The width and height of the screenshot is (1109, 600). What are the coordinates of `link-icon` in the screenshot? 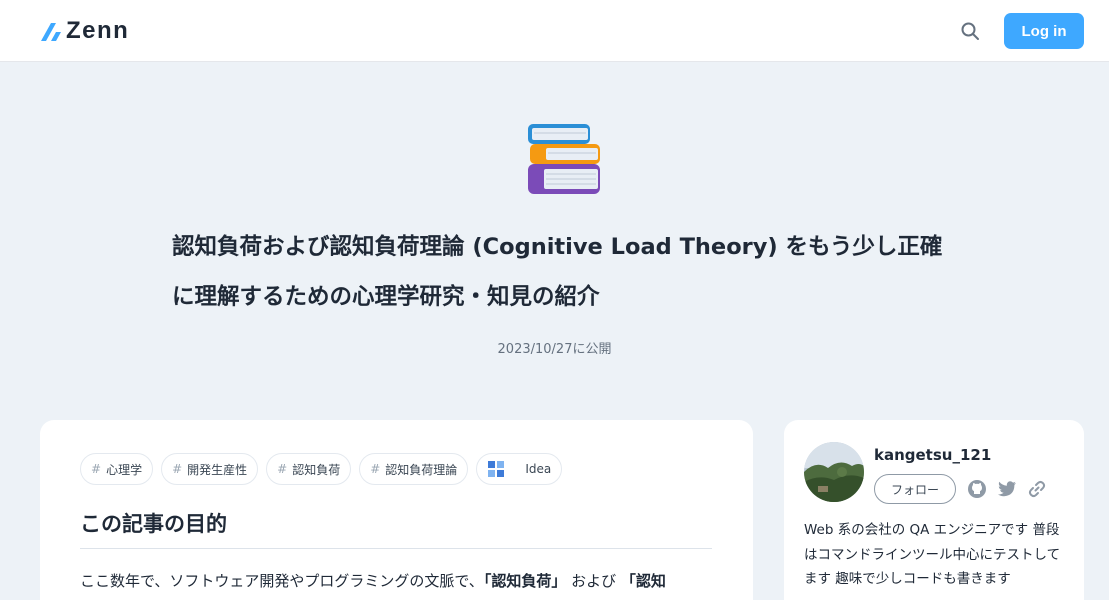 It's located at (1037, 489).